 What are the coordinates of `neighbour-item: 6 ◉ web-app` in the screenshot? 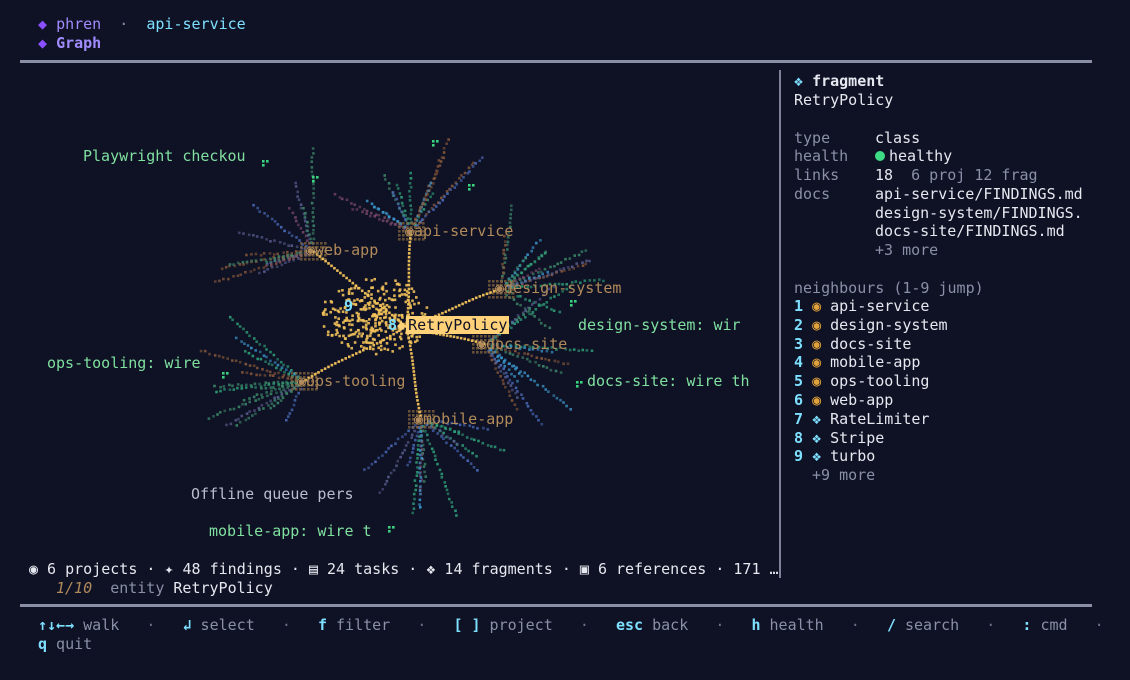 It's located at (843, 400).